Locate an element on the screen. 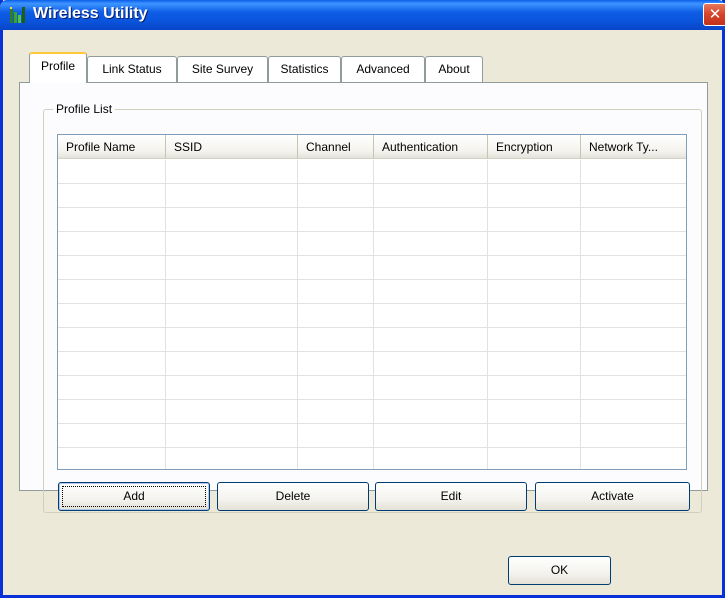  close-button: ✕ is located at coordinates (714, 14).